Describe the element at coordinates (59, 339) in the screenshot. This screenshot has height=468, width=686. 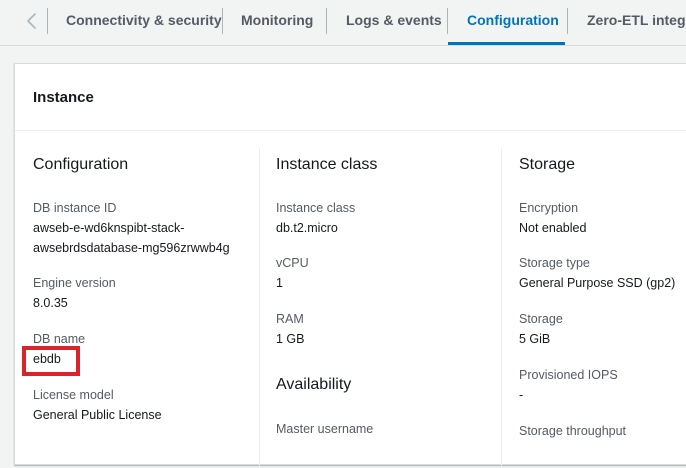
I see `db-name-label: DB name` at that location.